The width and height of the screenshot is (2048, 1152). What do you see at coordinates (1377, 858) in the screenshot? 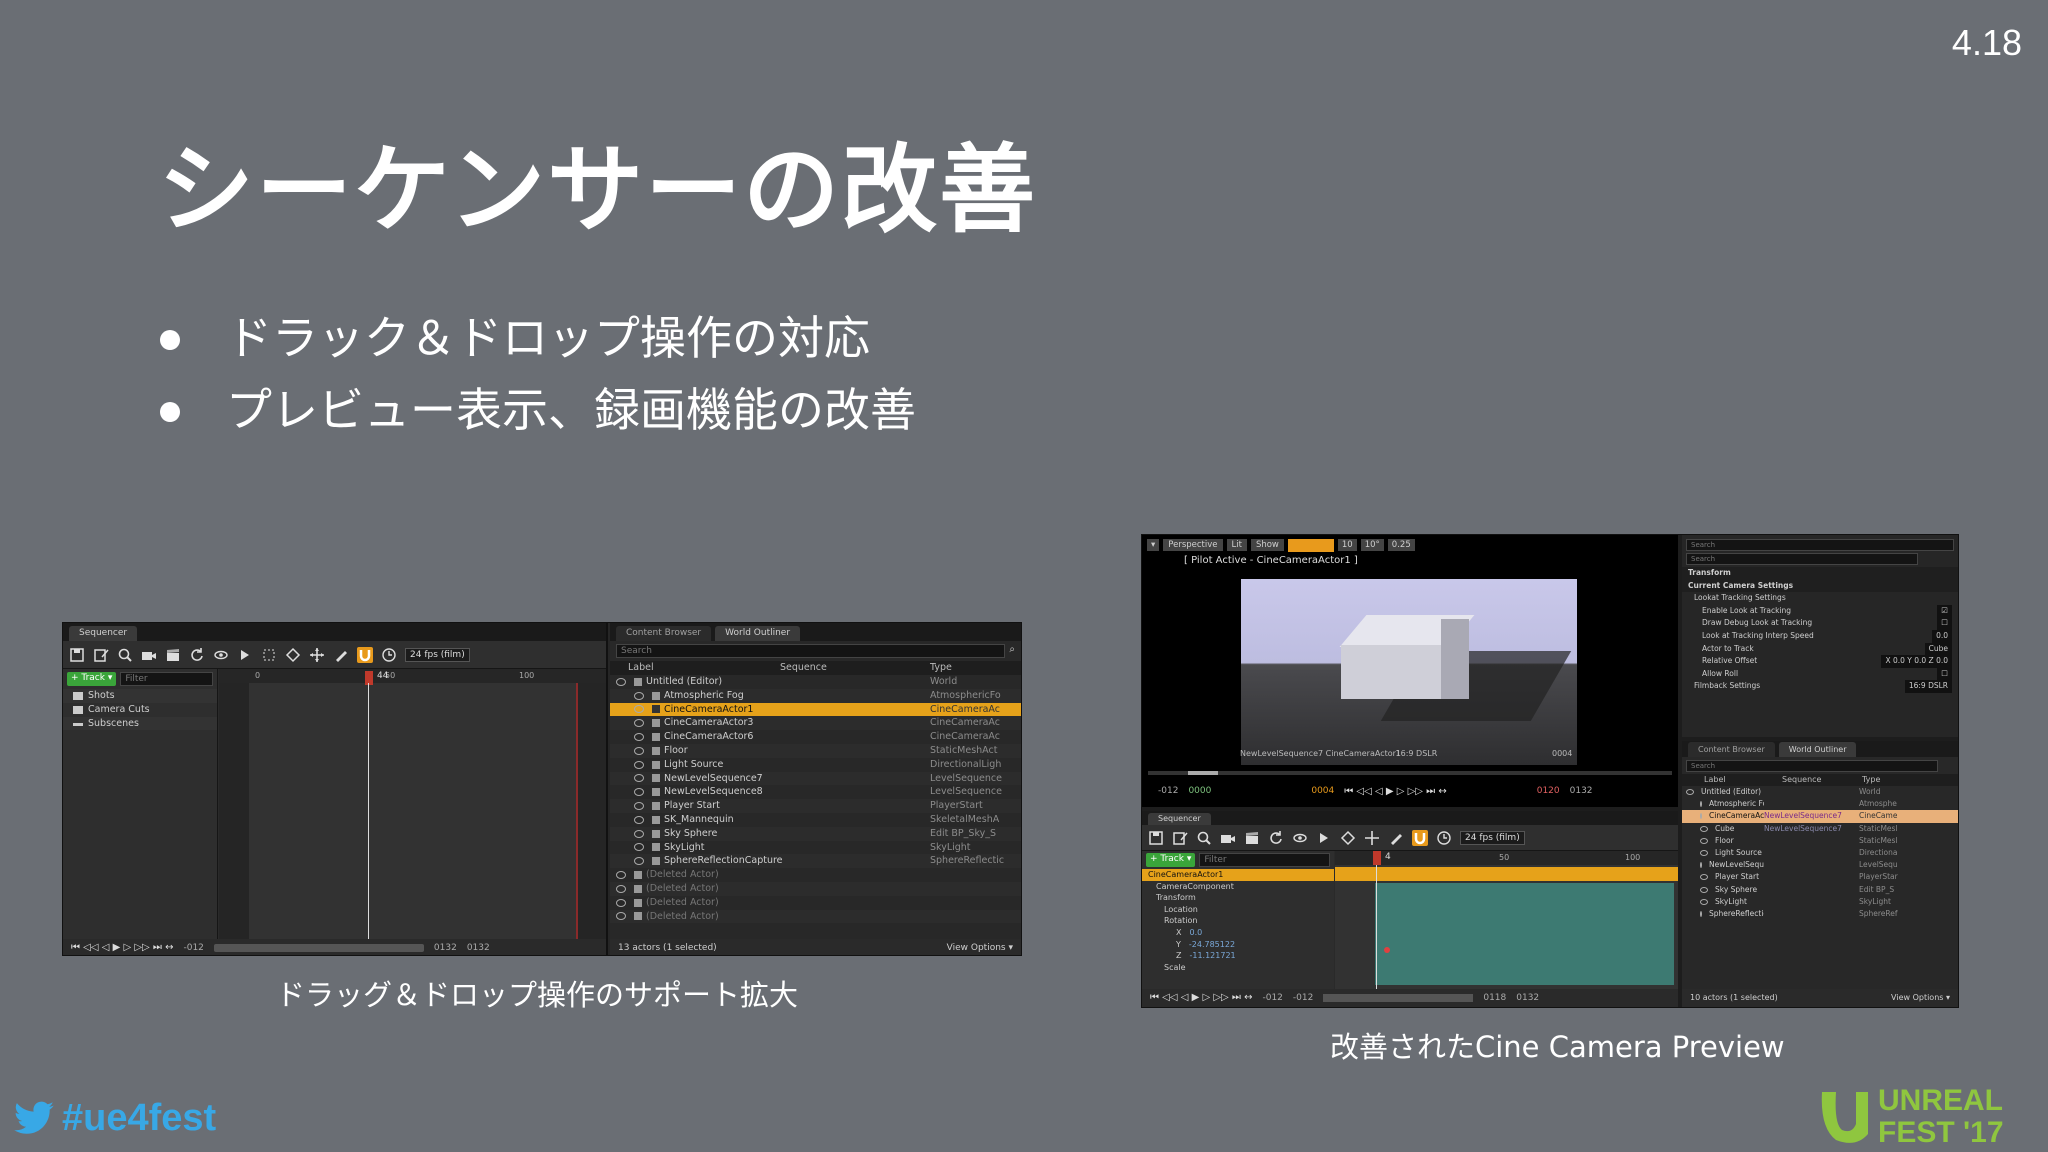
I see `playhead` at bounding box center [1377, 858].